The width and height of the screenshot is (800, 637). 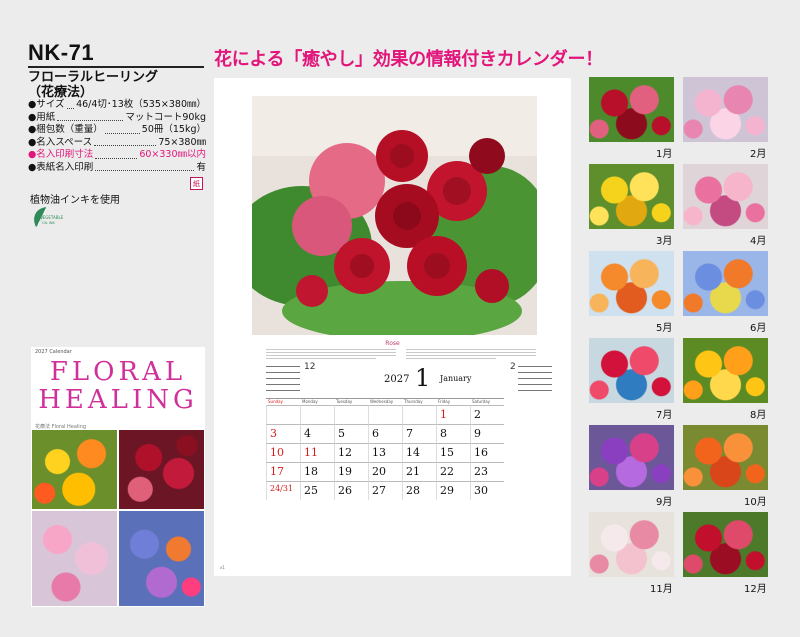 What do you see at coordinates (664, 502) in the screenshot?
I see `month-label: 9月` at bounding box center [664, 502].